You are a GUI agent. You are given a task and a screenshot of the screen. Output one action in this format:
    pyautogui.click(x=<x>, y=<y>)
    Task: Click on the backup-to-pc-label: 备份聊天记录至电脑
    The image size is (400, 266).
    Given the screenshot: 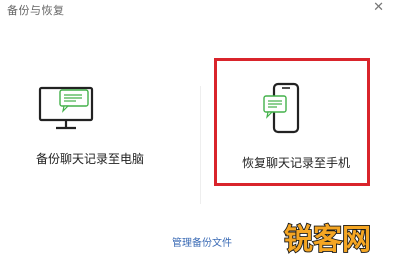 What is the action you would take?
    pyautogui.click(x=90, y=159)
    